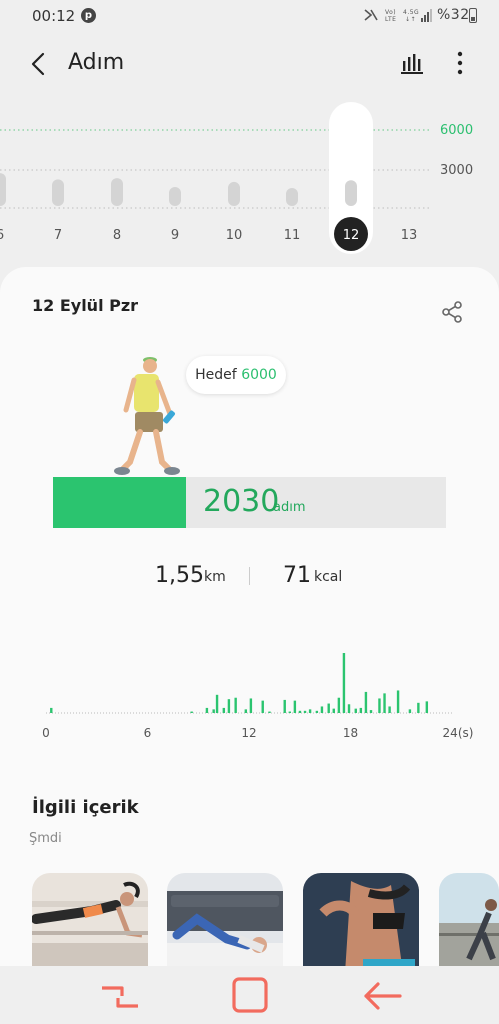 The height and width of the screenshot is (1024, 499). What do you see at coordinates (351, 235) in the screenshot?
I see `day-label-12: 12` at bounding box center [351, 235].